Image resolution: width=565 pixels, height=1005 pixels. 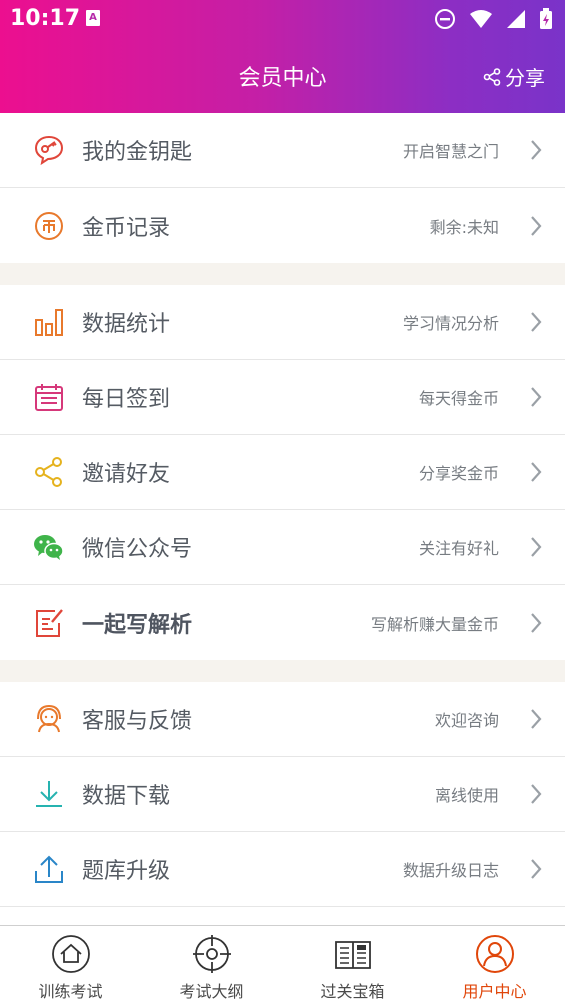 What do you see at coordinates (282, 869) in the screenshot?
I see `menu-item-bank-upgrade: 题库升级 数据升级日志` at bounding box center [282, 869].